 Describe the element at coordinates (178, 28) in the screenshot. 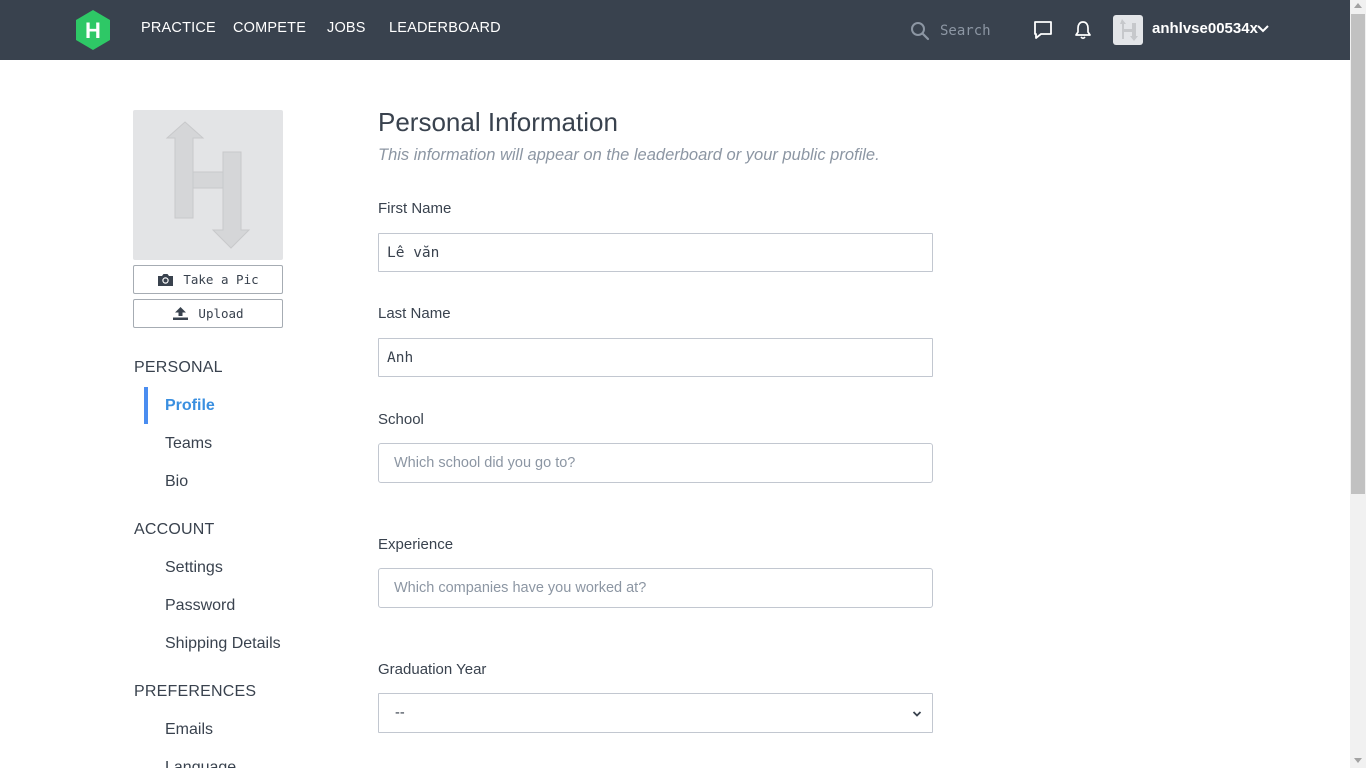

I see `nav-practice-link: PRACTICE` at that location.